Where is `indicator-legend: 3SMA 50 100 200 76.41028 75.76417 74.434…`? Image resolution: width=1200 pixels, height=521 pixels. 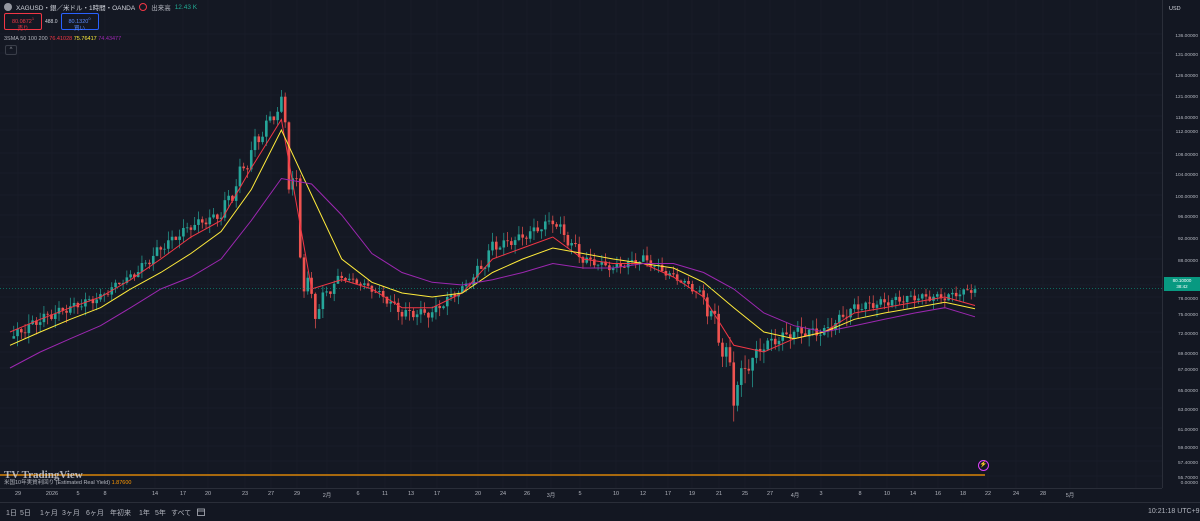
indicator-legend: 3SMA 50 100 200 76.41028 75.76417 74.434… is located at coordinates (62, 39).